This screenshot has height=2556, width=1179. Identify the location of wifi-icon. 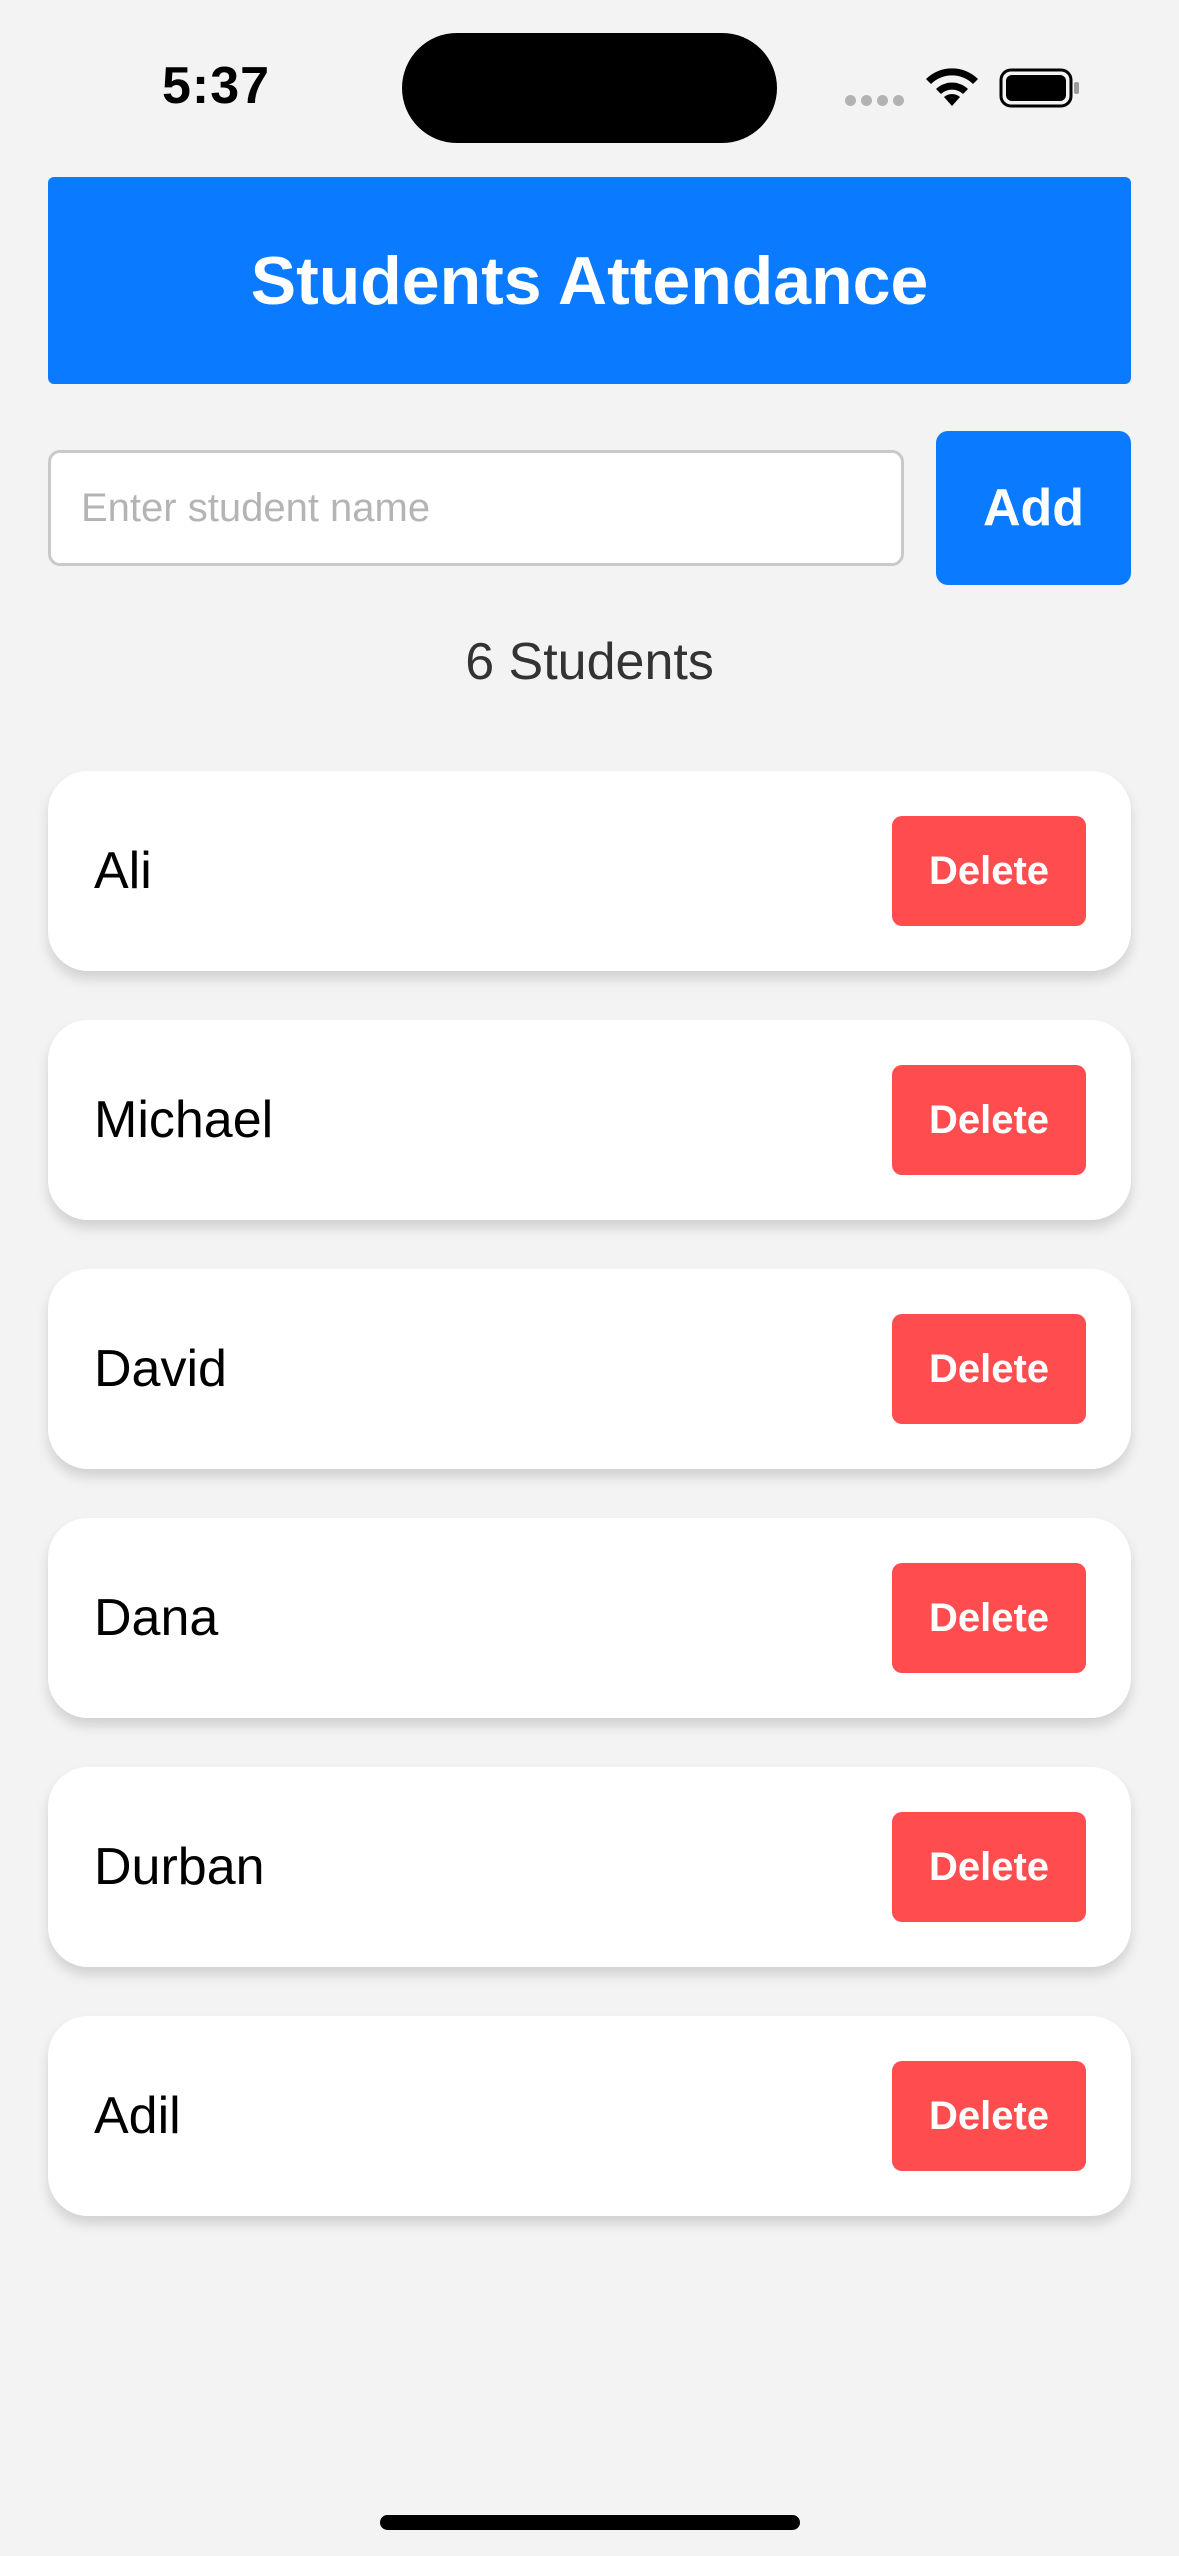
(952, 87).